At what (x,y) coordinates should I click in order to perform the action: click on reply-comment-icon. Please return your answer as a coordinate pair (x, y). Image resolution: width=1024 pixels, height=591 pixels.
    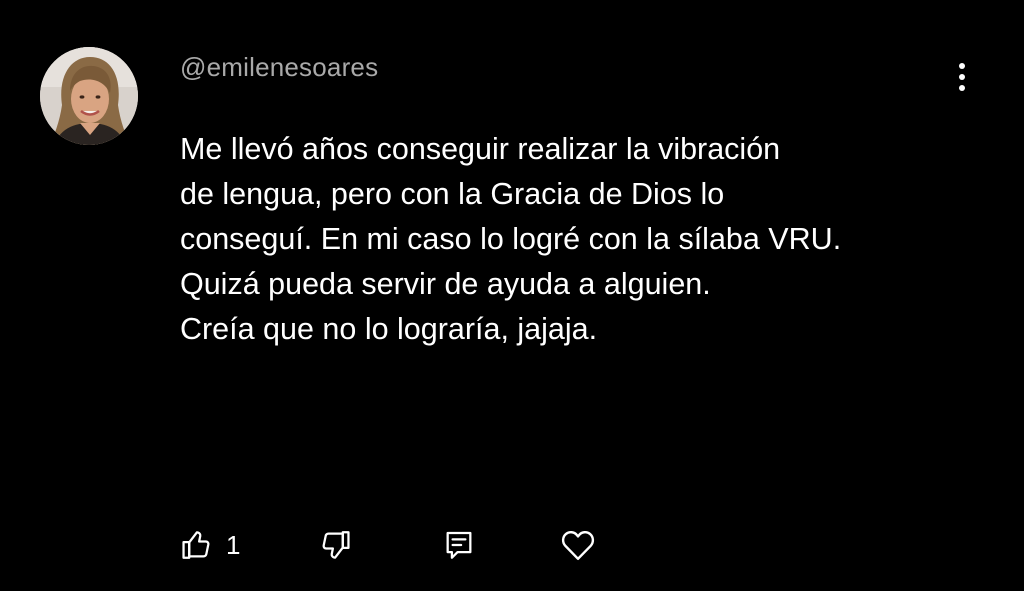
    Looking at the image, I should click on (459, 545).